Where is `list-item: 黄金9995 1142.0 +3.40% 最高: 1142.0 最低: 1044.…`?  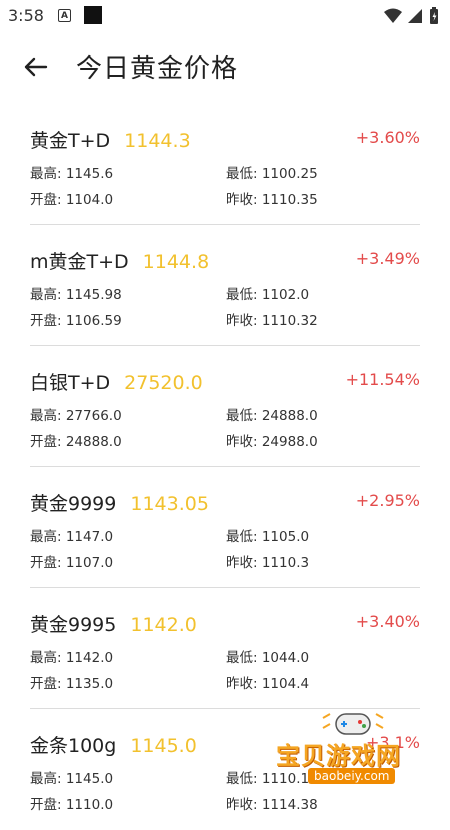 list-item: 黄金9995 1142.0 +3.40% 最高: 1142.0 最低: 1044.… is located at coordinates (225, 648).